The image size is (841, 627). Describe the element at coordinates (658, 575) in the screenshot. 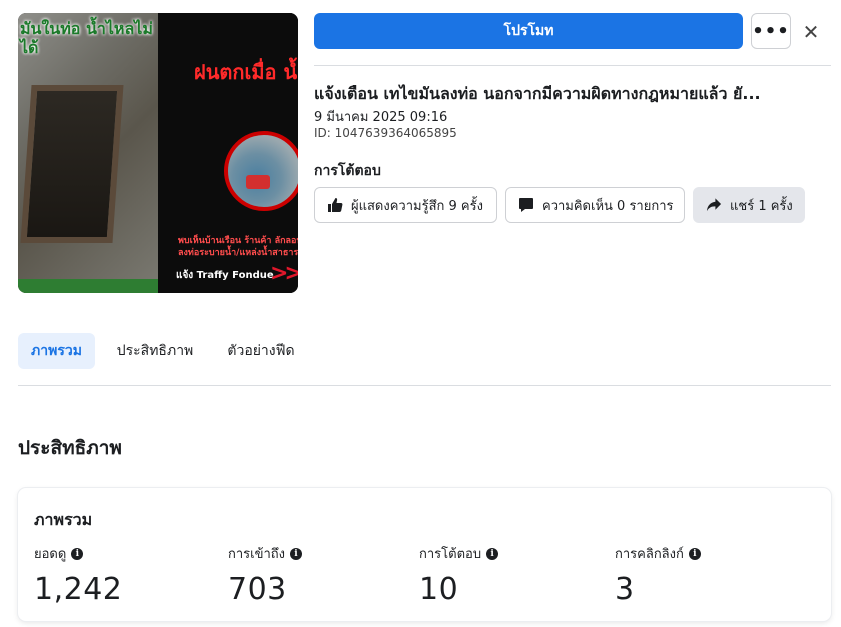

I see `metric-link-clicks: การคลิกลิงก์ i 3` at that location.